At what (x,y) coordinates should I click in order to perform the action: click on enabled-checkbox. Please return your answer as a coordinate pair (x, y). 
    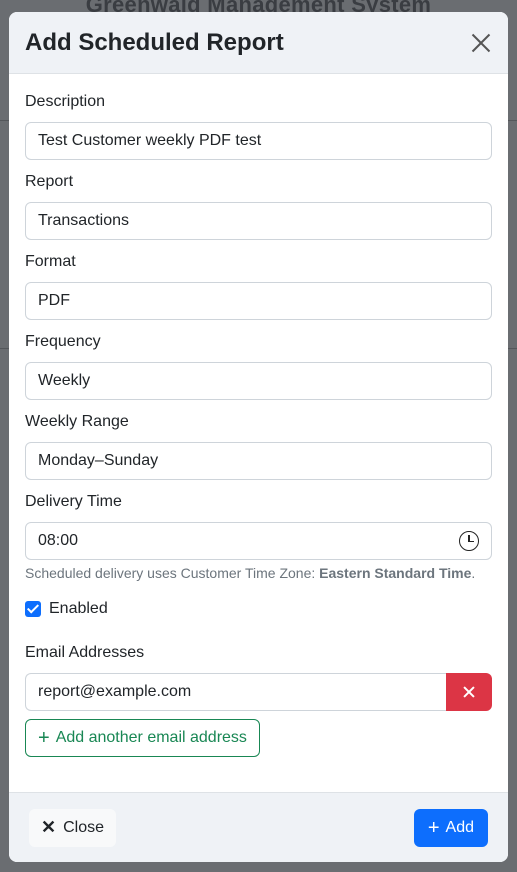
    Looking at the image, I should click on (33, 609).